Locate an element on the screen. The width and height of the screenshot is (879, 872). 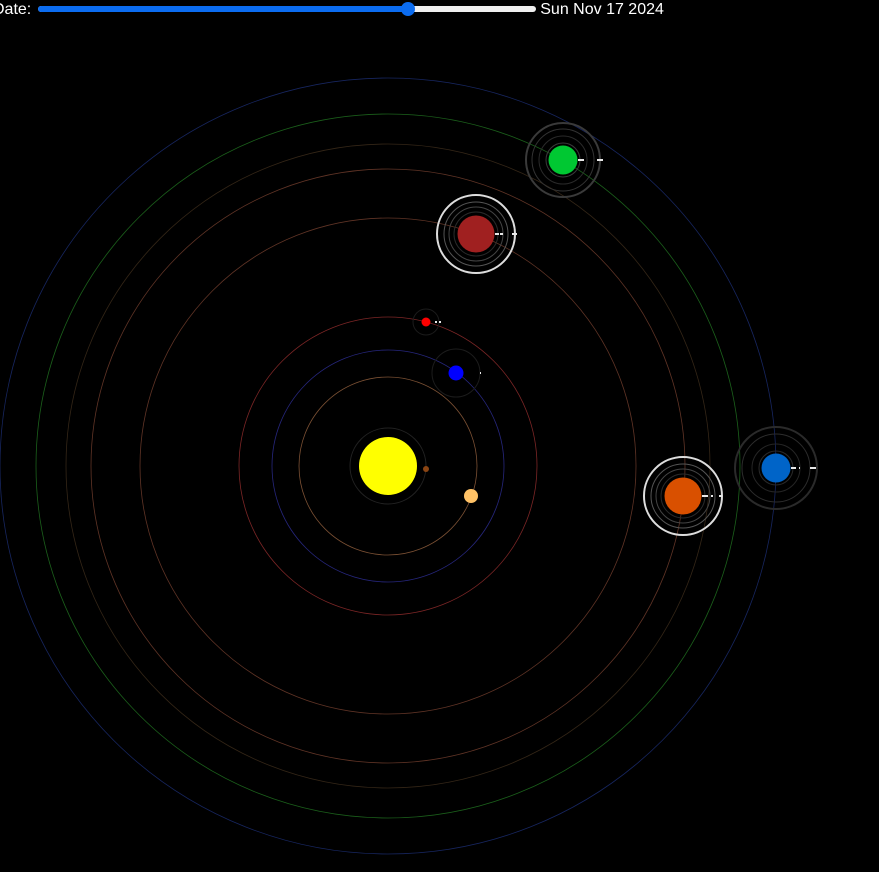
sun is located at coordinates (388, 466).